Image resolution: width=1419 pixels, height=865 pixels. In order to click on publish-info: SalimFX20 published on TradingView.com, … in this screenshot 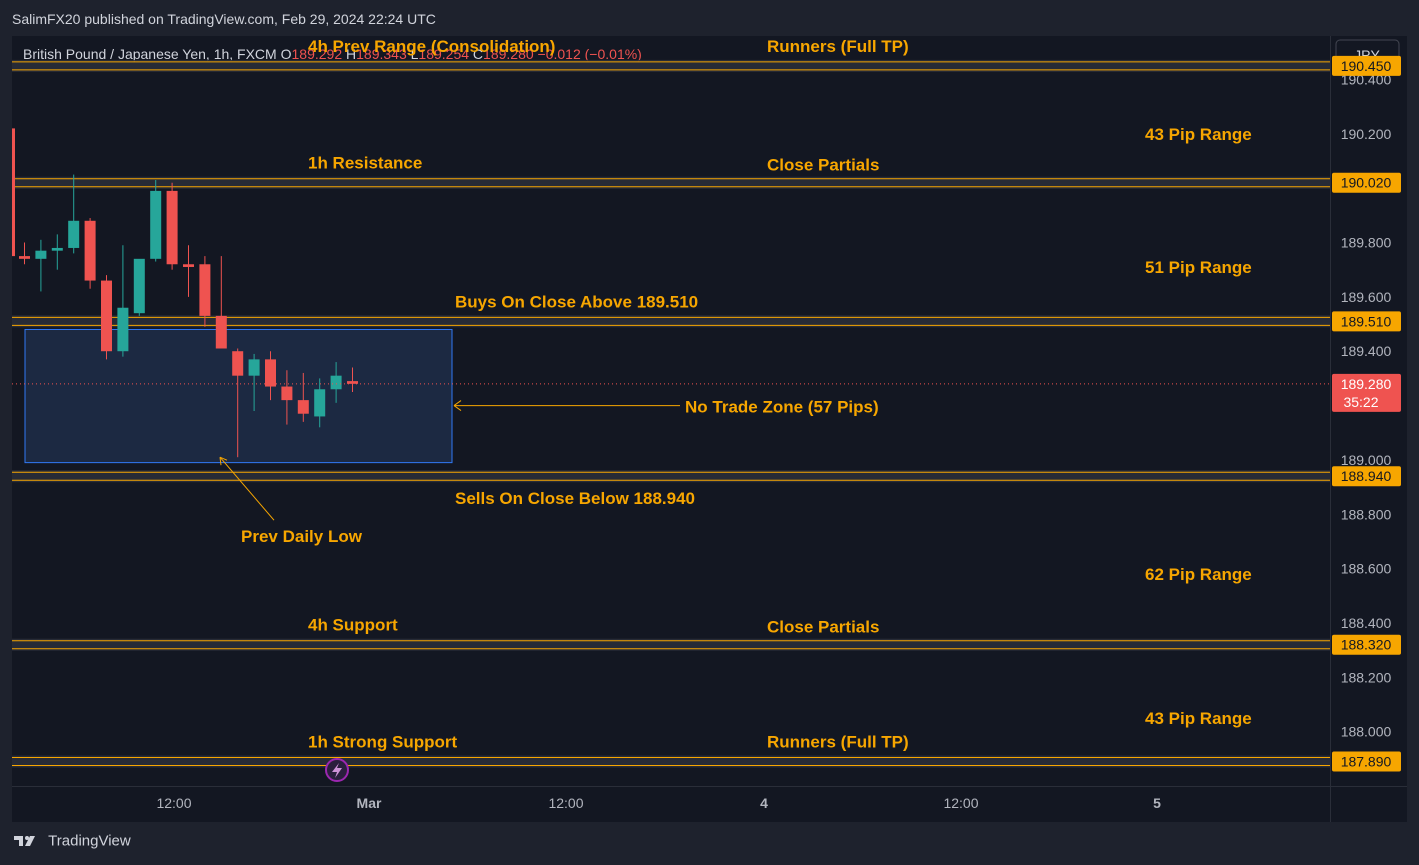, I will do `click(224, 19)`.